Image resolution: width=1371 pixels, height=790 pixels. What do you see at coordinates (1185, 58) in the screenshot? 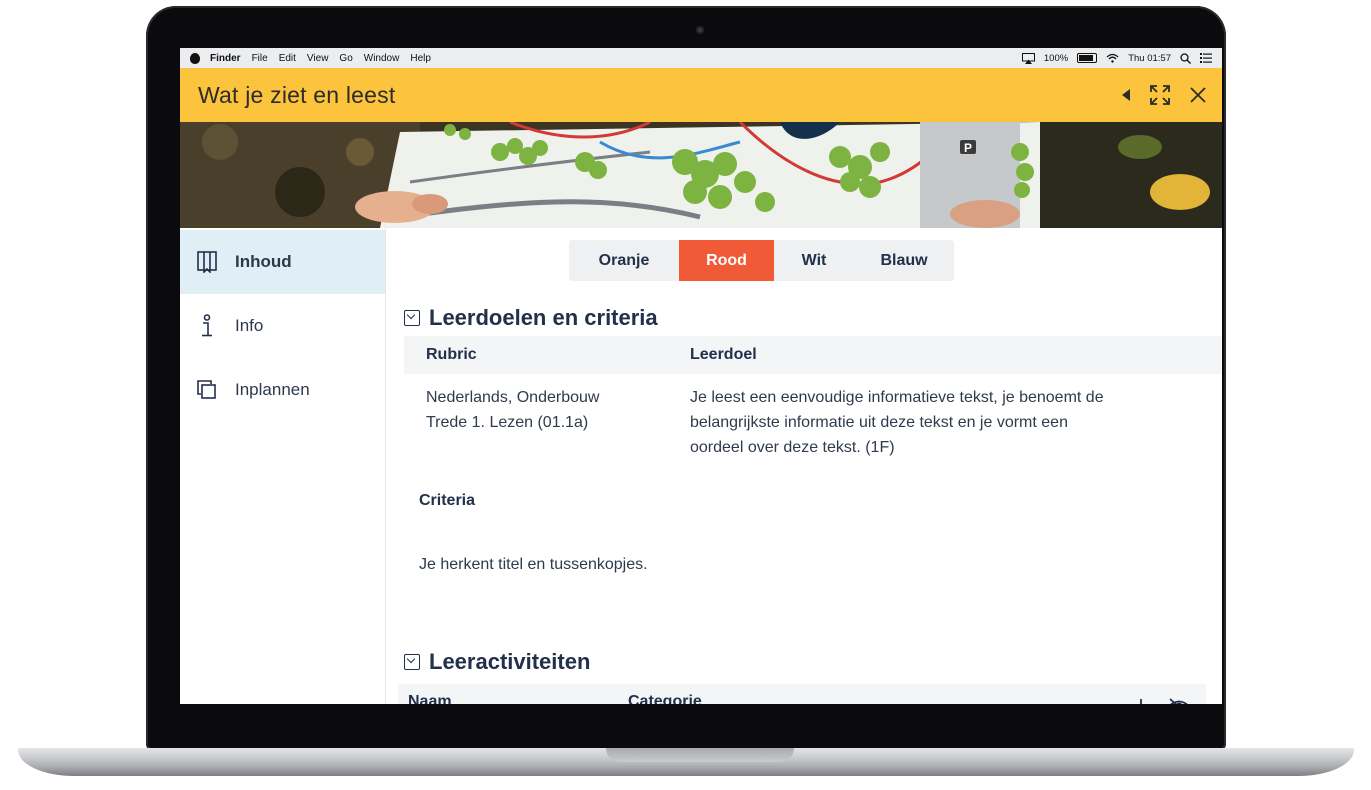
I see `spotlight-search-icon` at bounding box center [1185, 58].